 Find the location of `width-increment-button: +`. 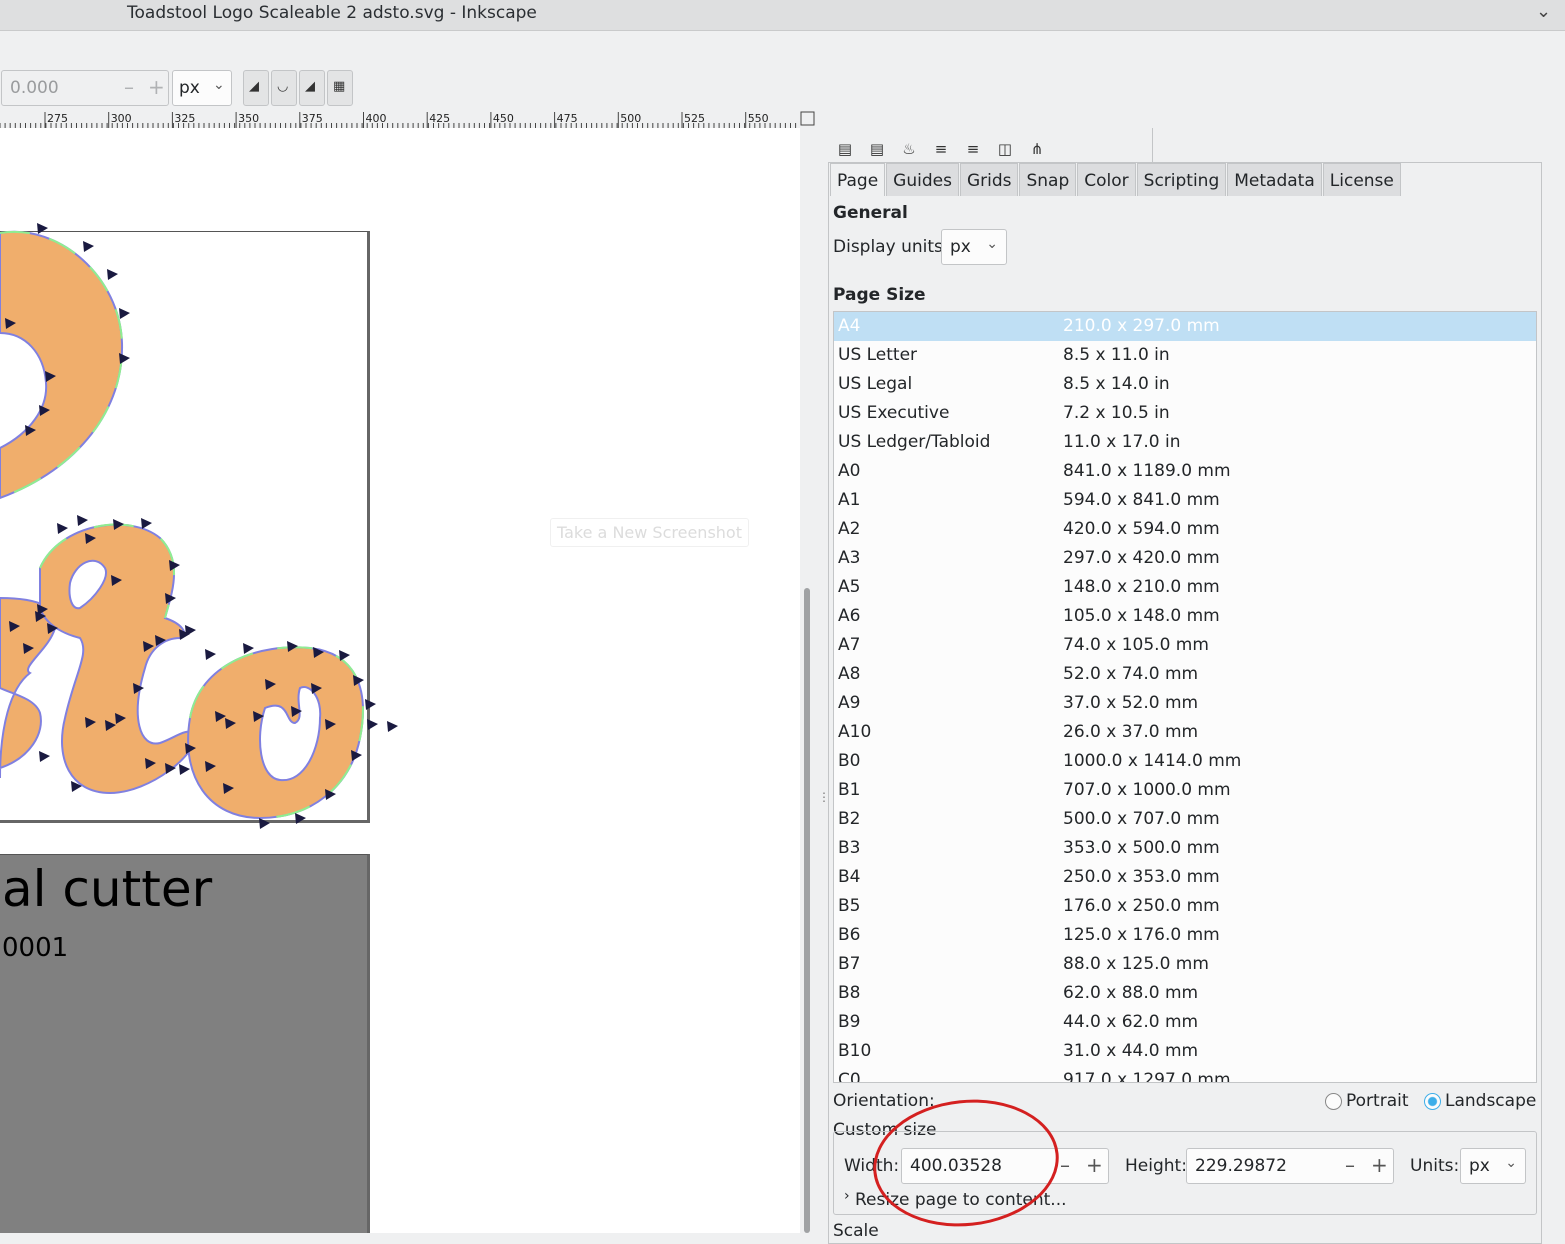

width-increment-button: + is located at coordinates (1094, 1165).